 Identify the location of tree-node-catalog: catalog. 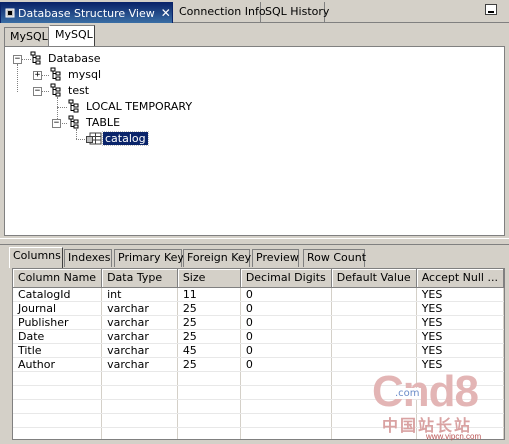
(125, 139).